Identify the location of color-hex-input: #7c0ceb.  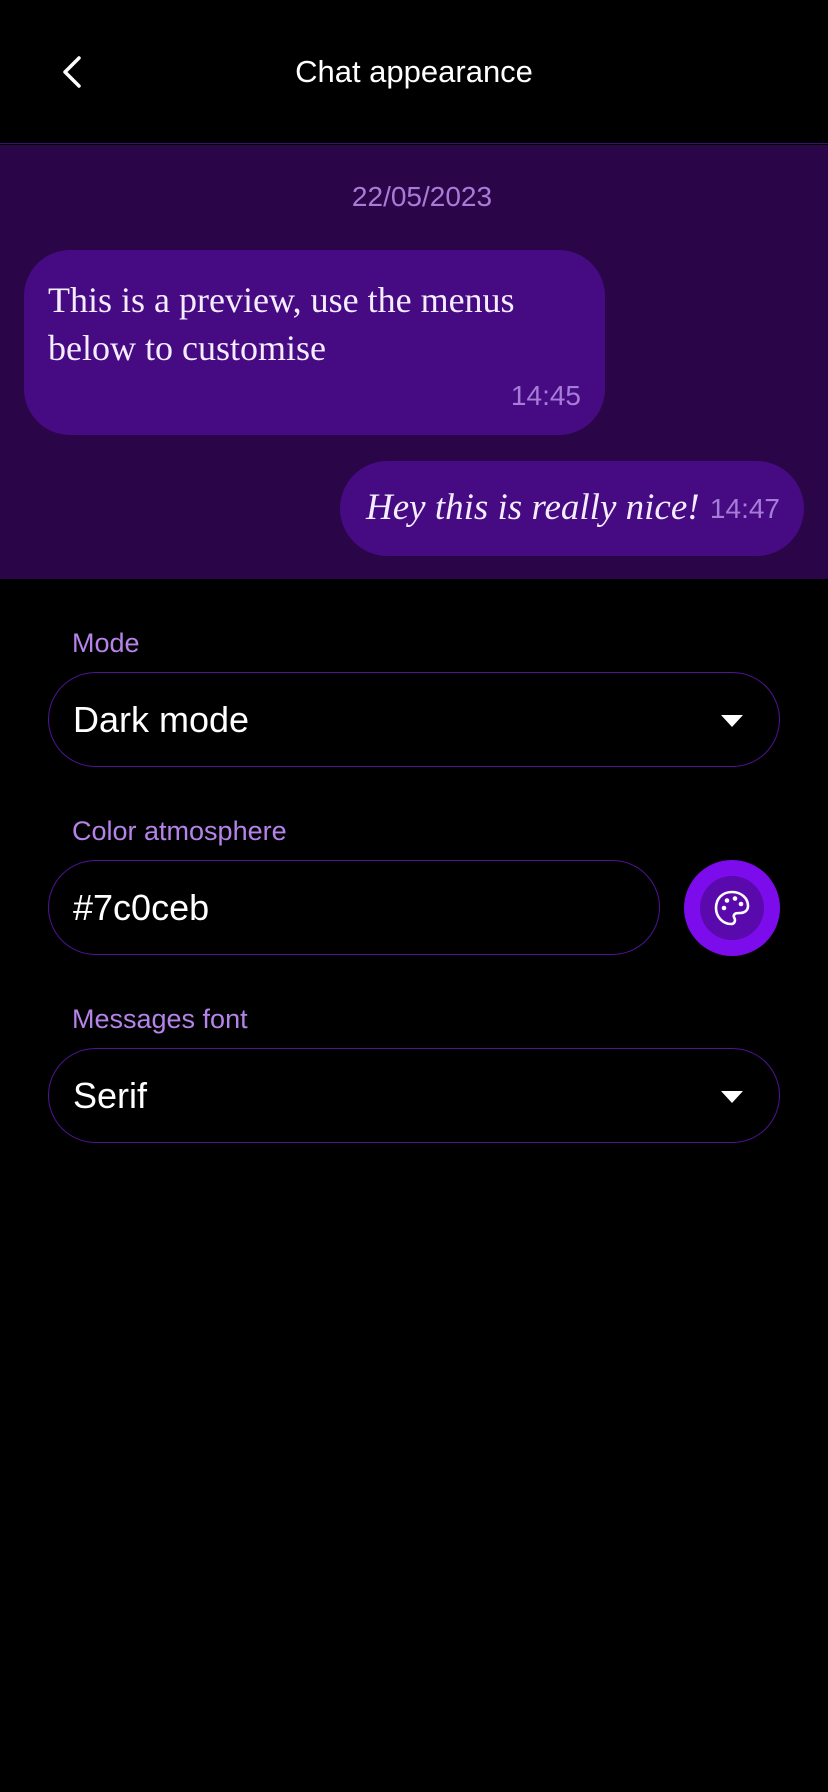
(354, 907).